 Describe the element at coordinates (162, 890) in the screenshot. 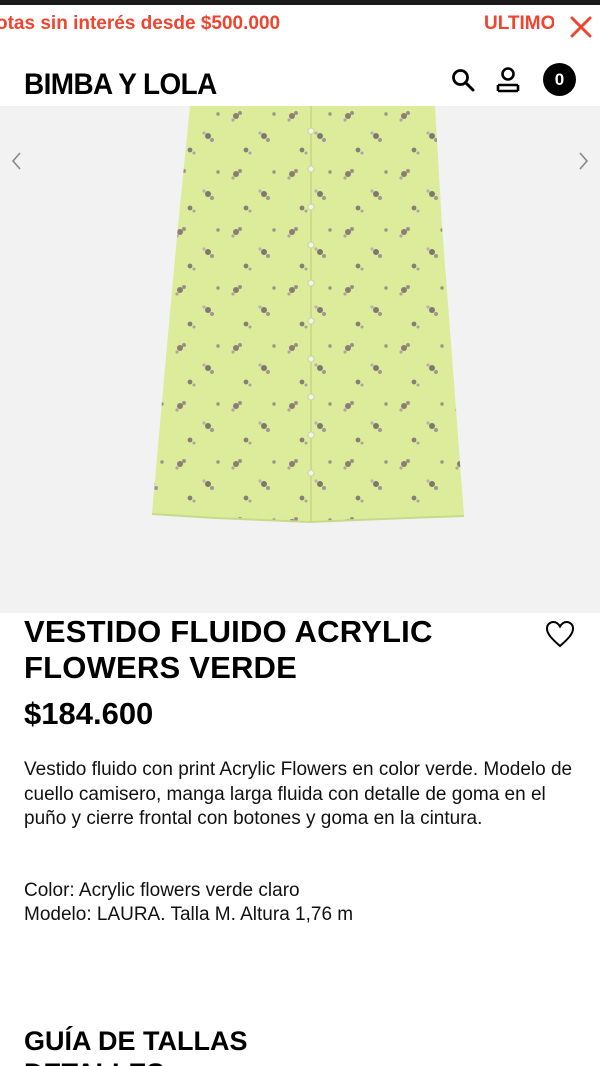

I see `product-color: Color: Acrylic flowers verde claro` at that location.